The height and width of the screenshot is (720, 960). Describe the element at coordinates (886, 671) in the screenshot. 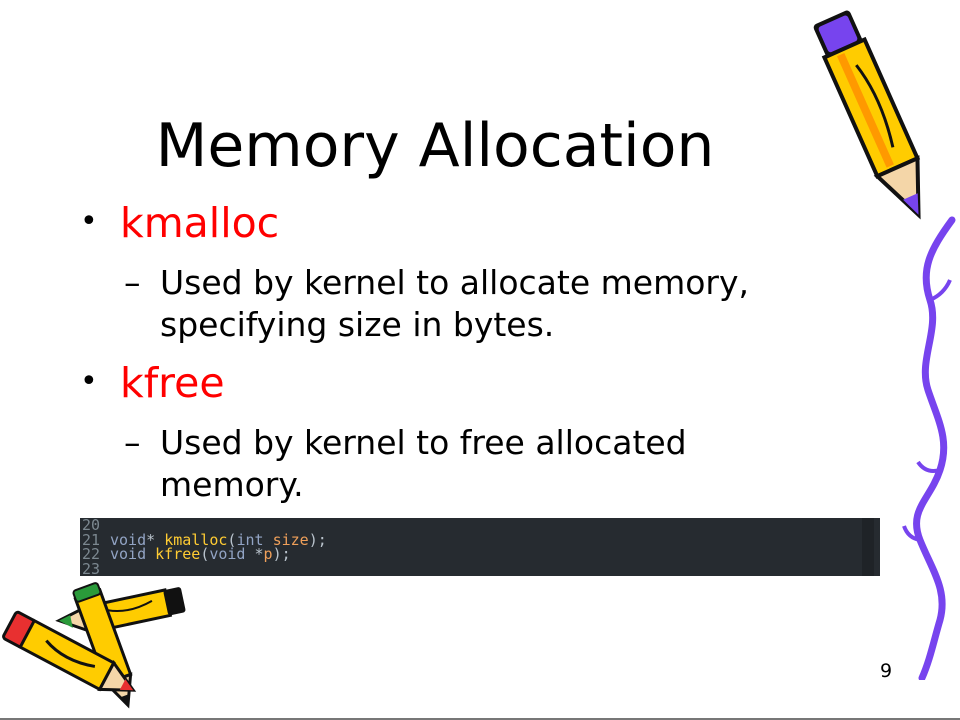

I see `page-number: 9` at that location.